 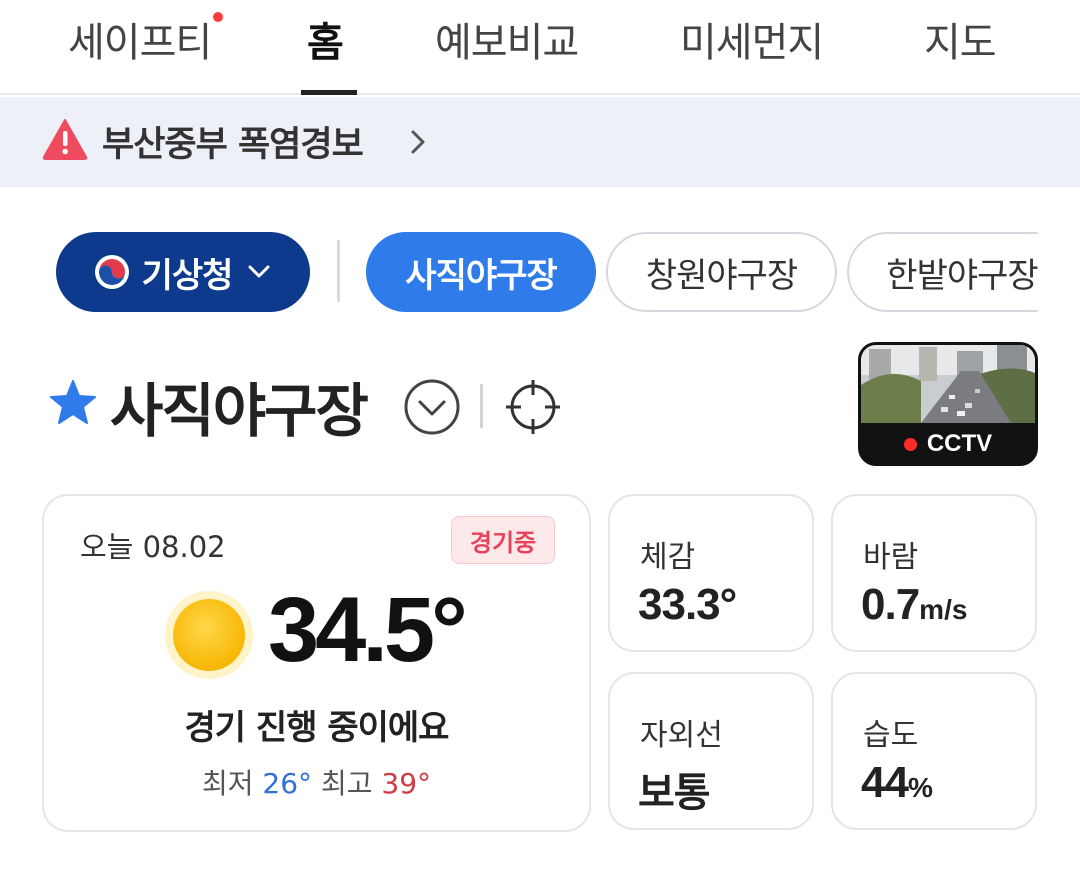 What do you see at coordinates (503, 540) in the screenshot?
I see `status-badge: 경기중` at bounding box center [503, 540].